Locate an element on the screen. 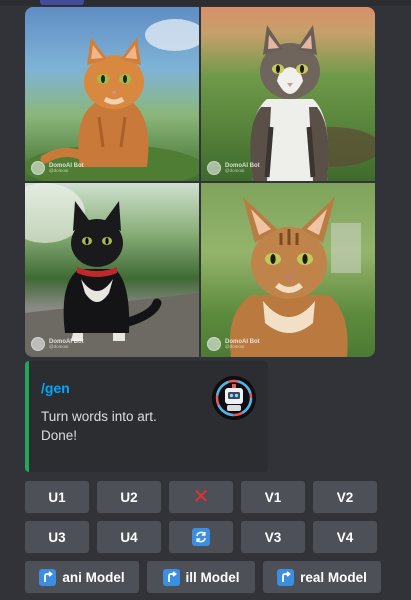 The height and width of the screenshot is (600, 411). button-label: U4 is located at coordinates (129, 537).